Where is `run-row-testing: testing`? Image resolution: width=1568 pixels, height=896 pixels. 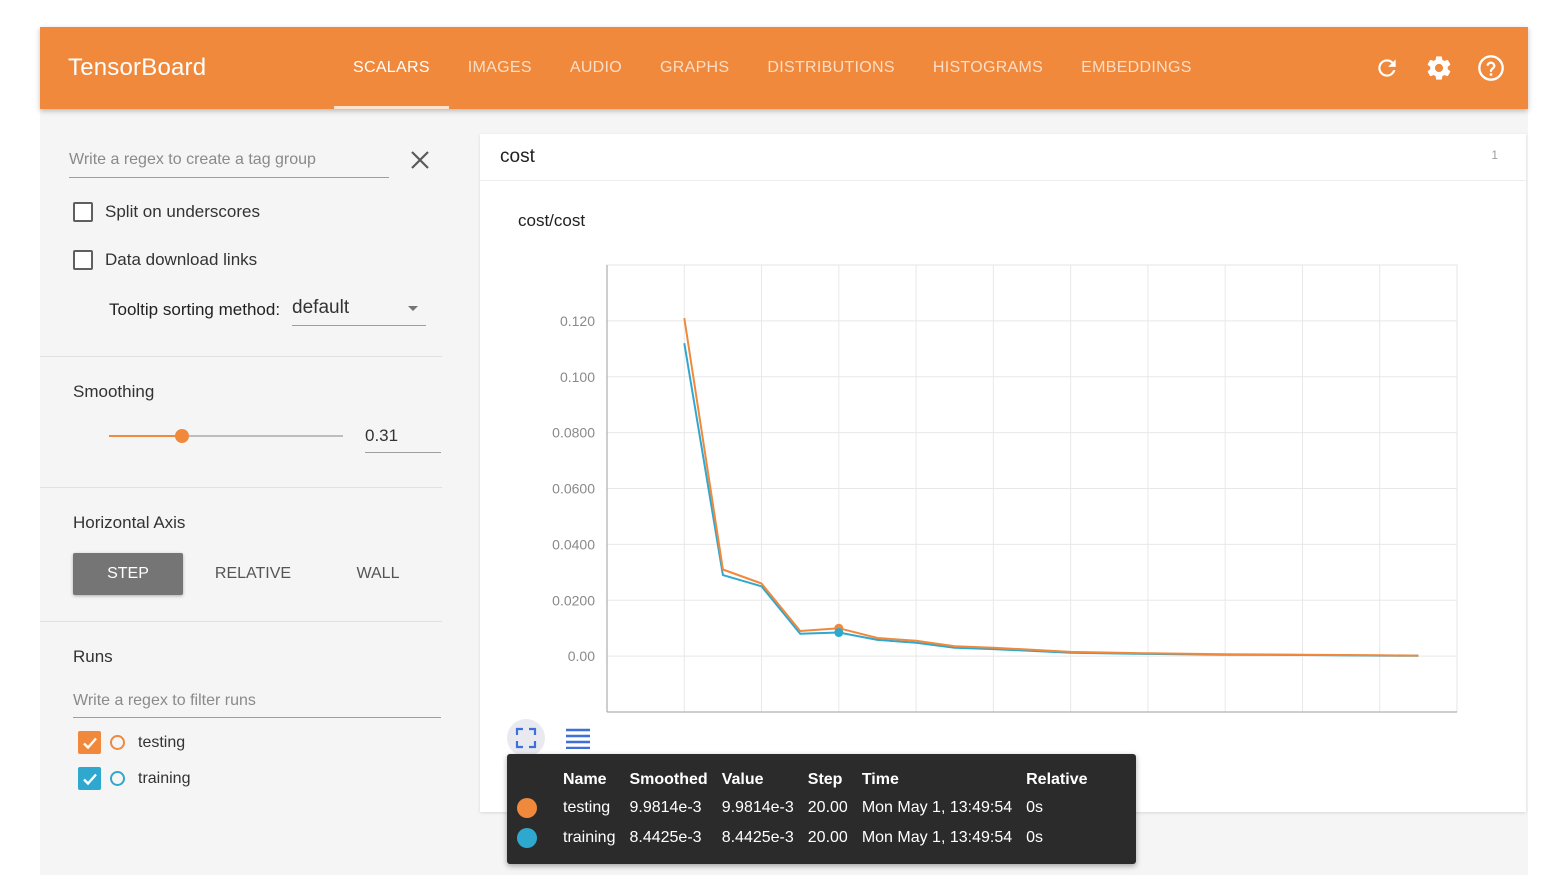
run-row-testing: testing is located at coordinates (131, 742).